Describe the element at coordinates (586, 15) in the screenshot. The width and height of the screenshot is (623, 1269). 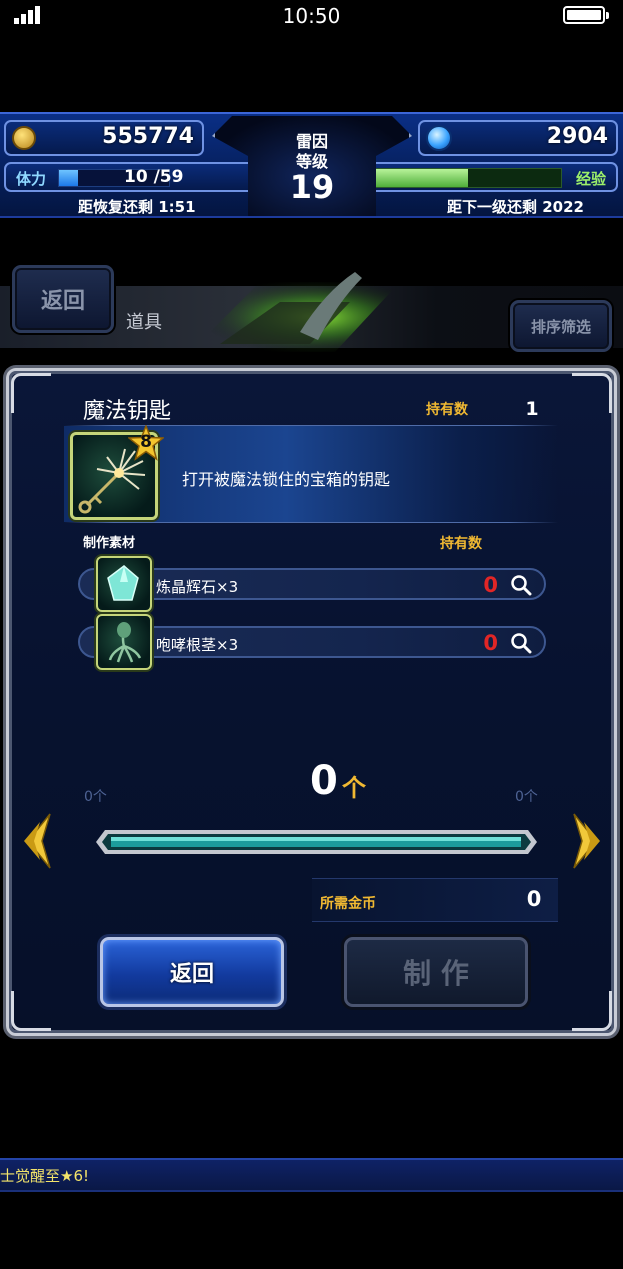
I see `battery-icon` at that location.